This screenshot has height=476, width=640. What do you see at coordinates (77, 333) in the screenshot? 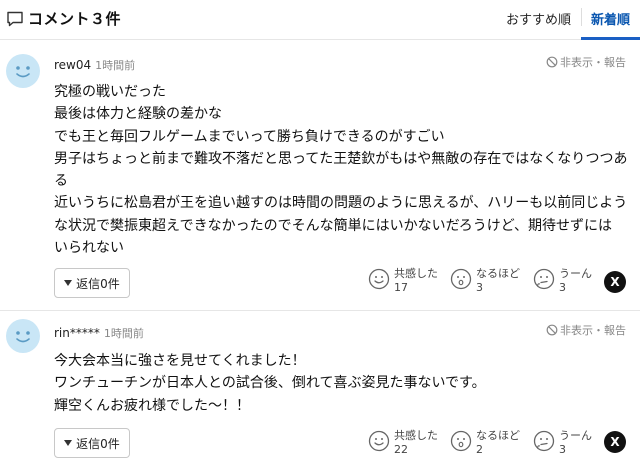
I see `username: rin*****` at bounding box center [77, 333].